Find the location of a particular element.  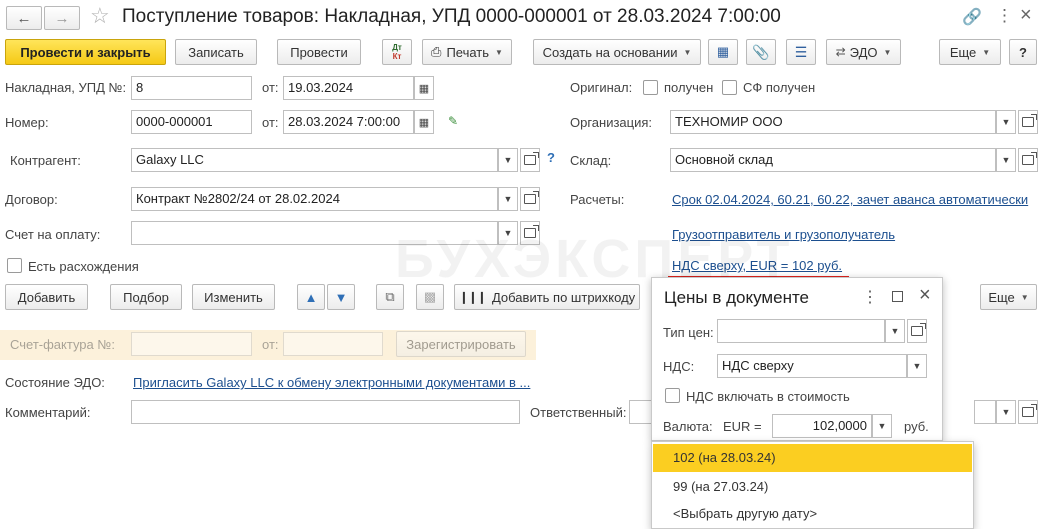

contract-dropdown-button: ▼ is located at coordinates (508, 199).